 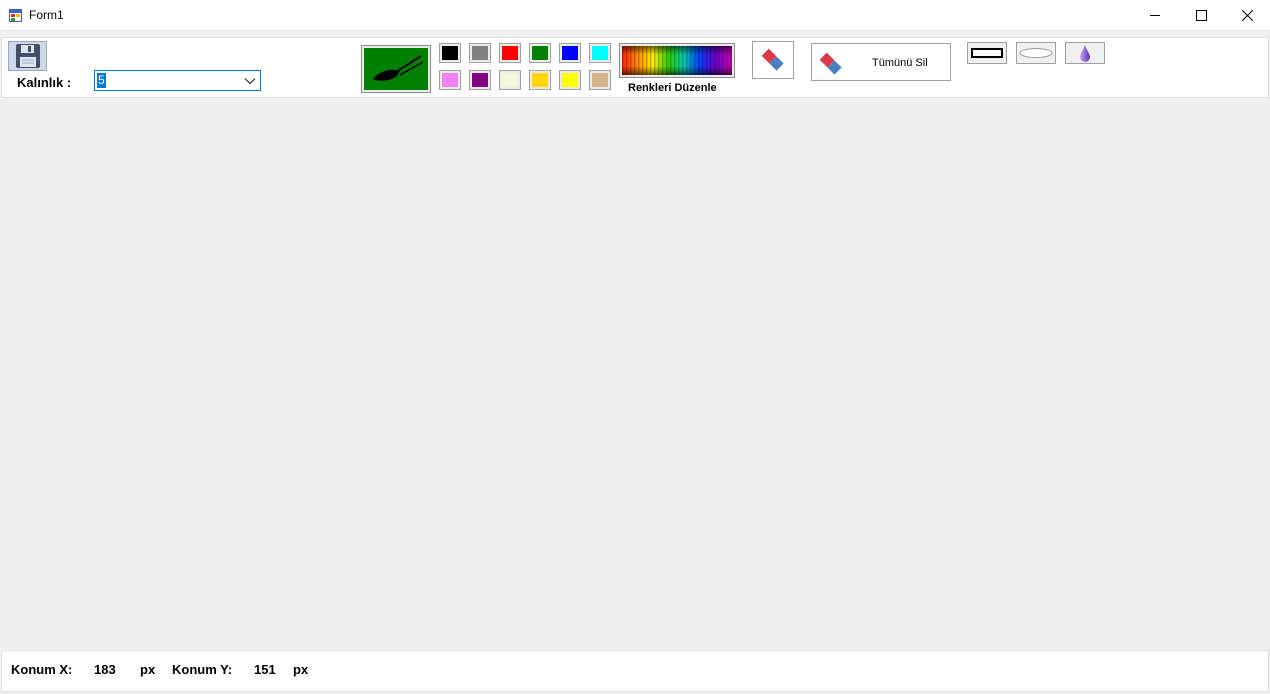 I want to click on close-button, so click(x=1247, y=15).